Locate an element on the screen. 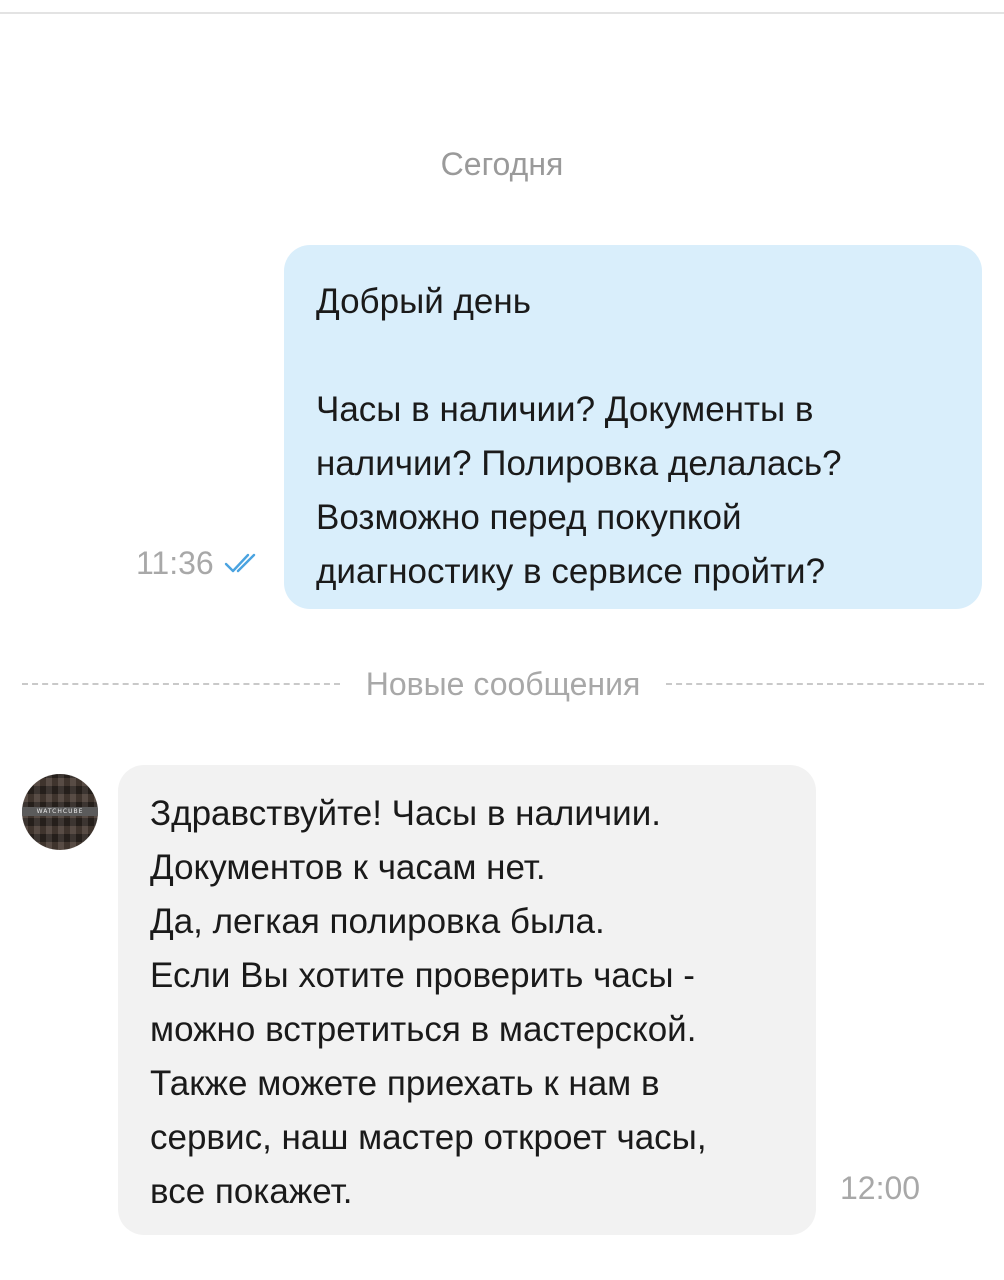 Image resolution: width=1004 pixels, height=1280 pixels. new-messages-divider: Новые сообщения is located at coordinates (503, 684).